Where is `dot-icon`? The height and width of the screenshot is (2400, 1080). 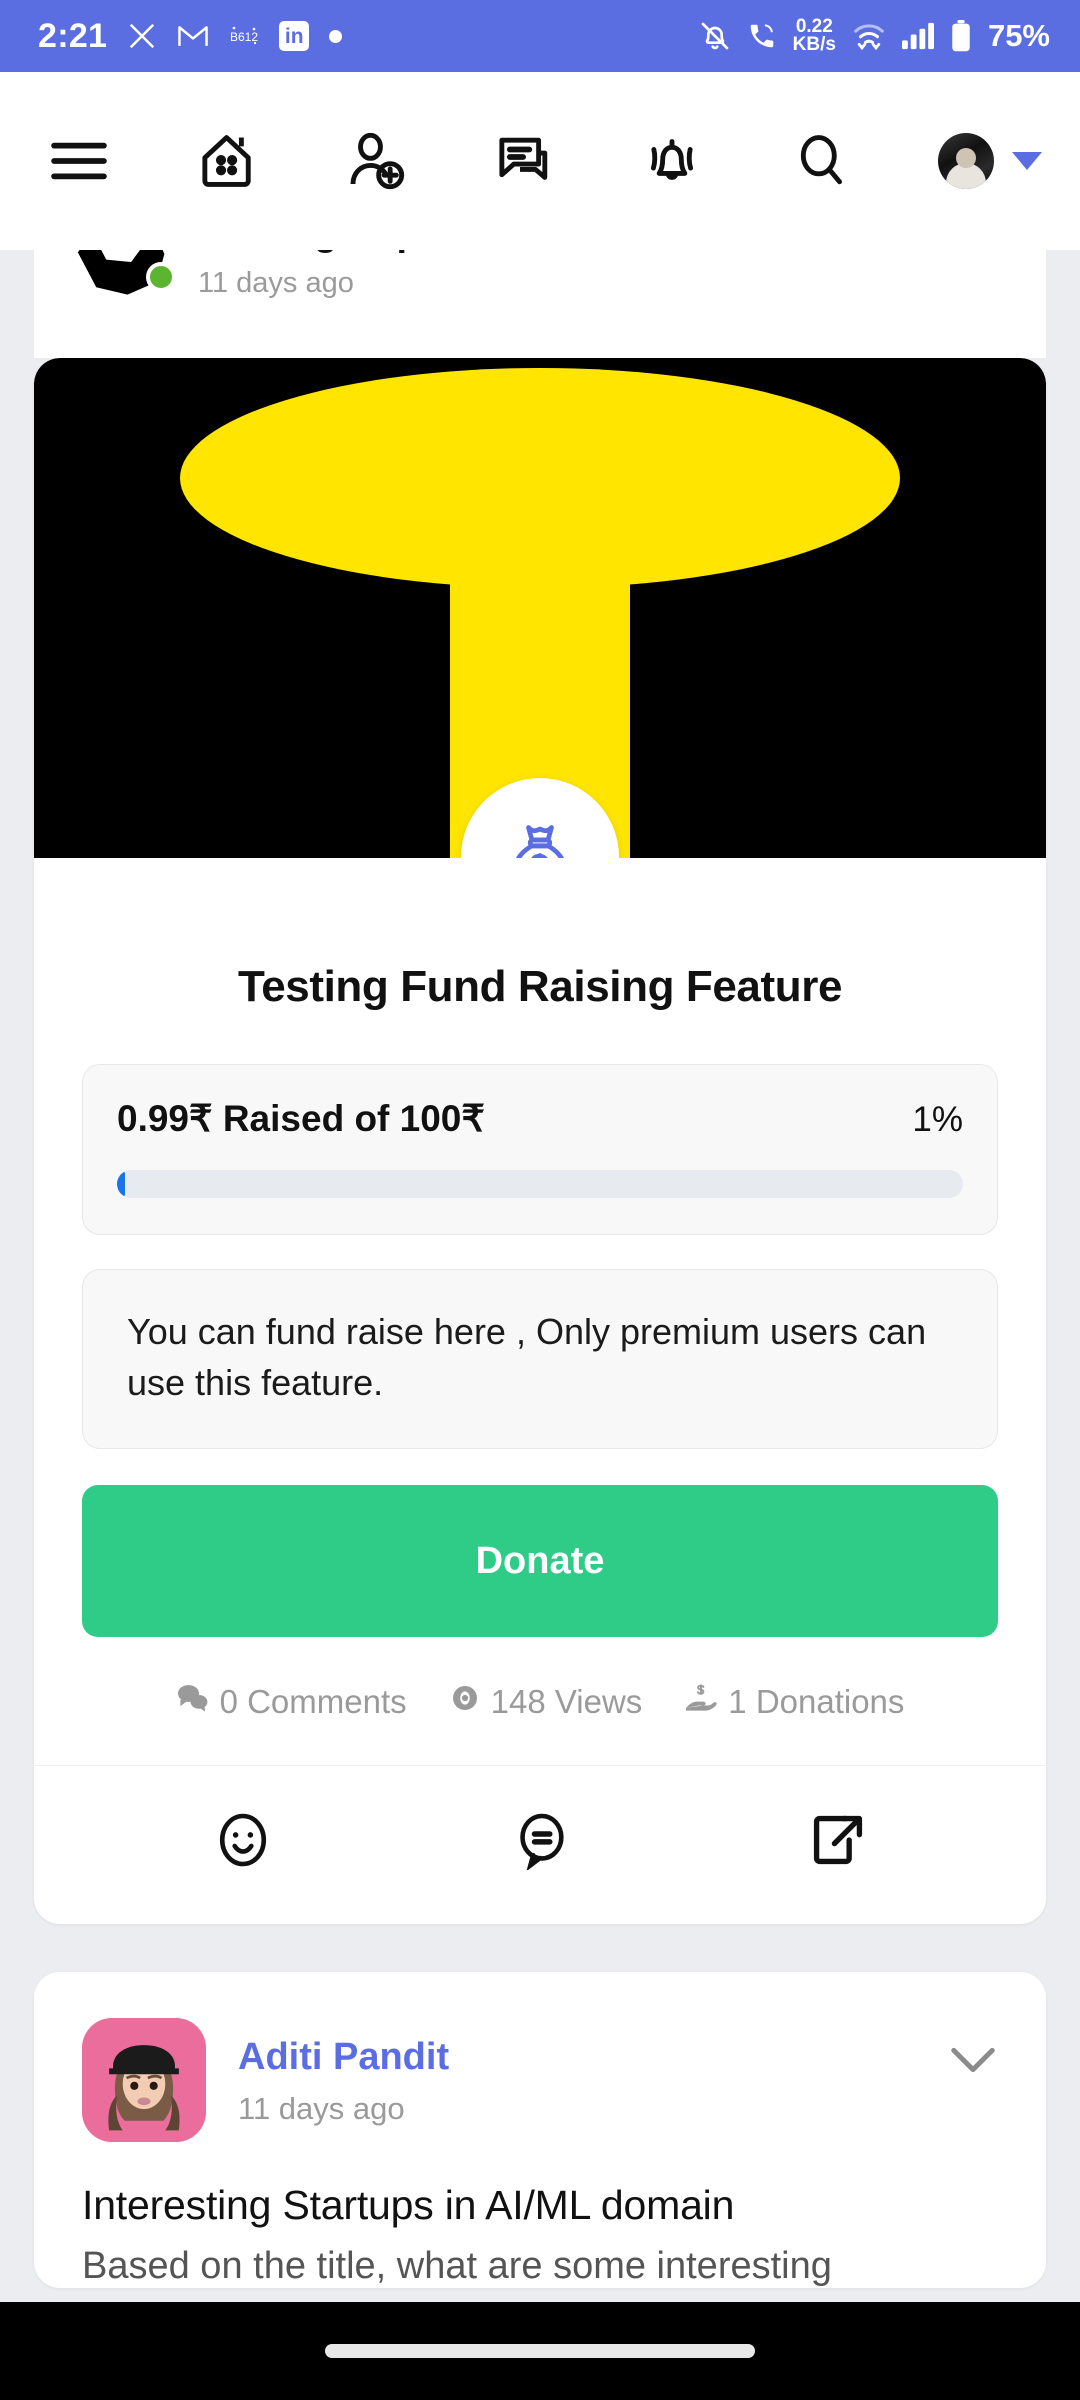 dot-icon is located at coordinates (336, 36).